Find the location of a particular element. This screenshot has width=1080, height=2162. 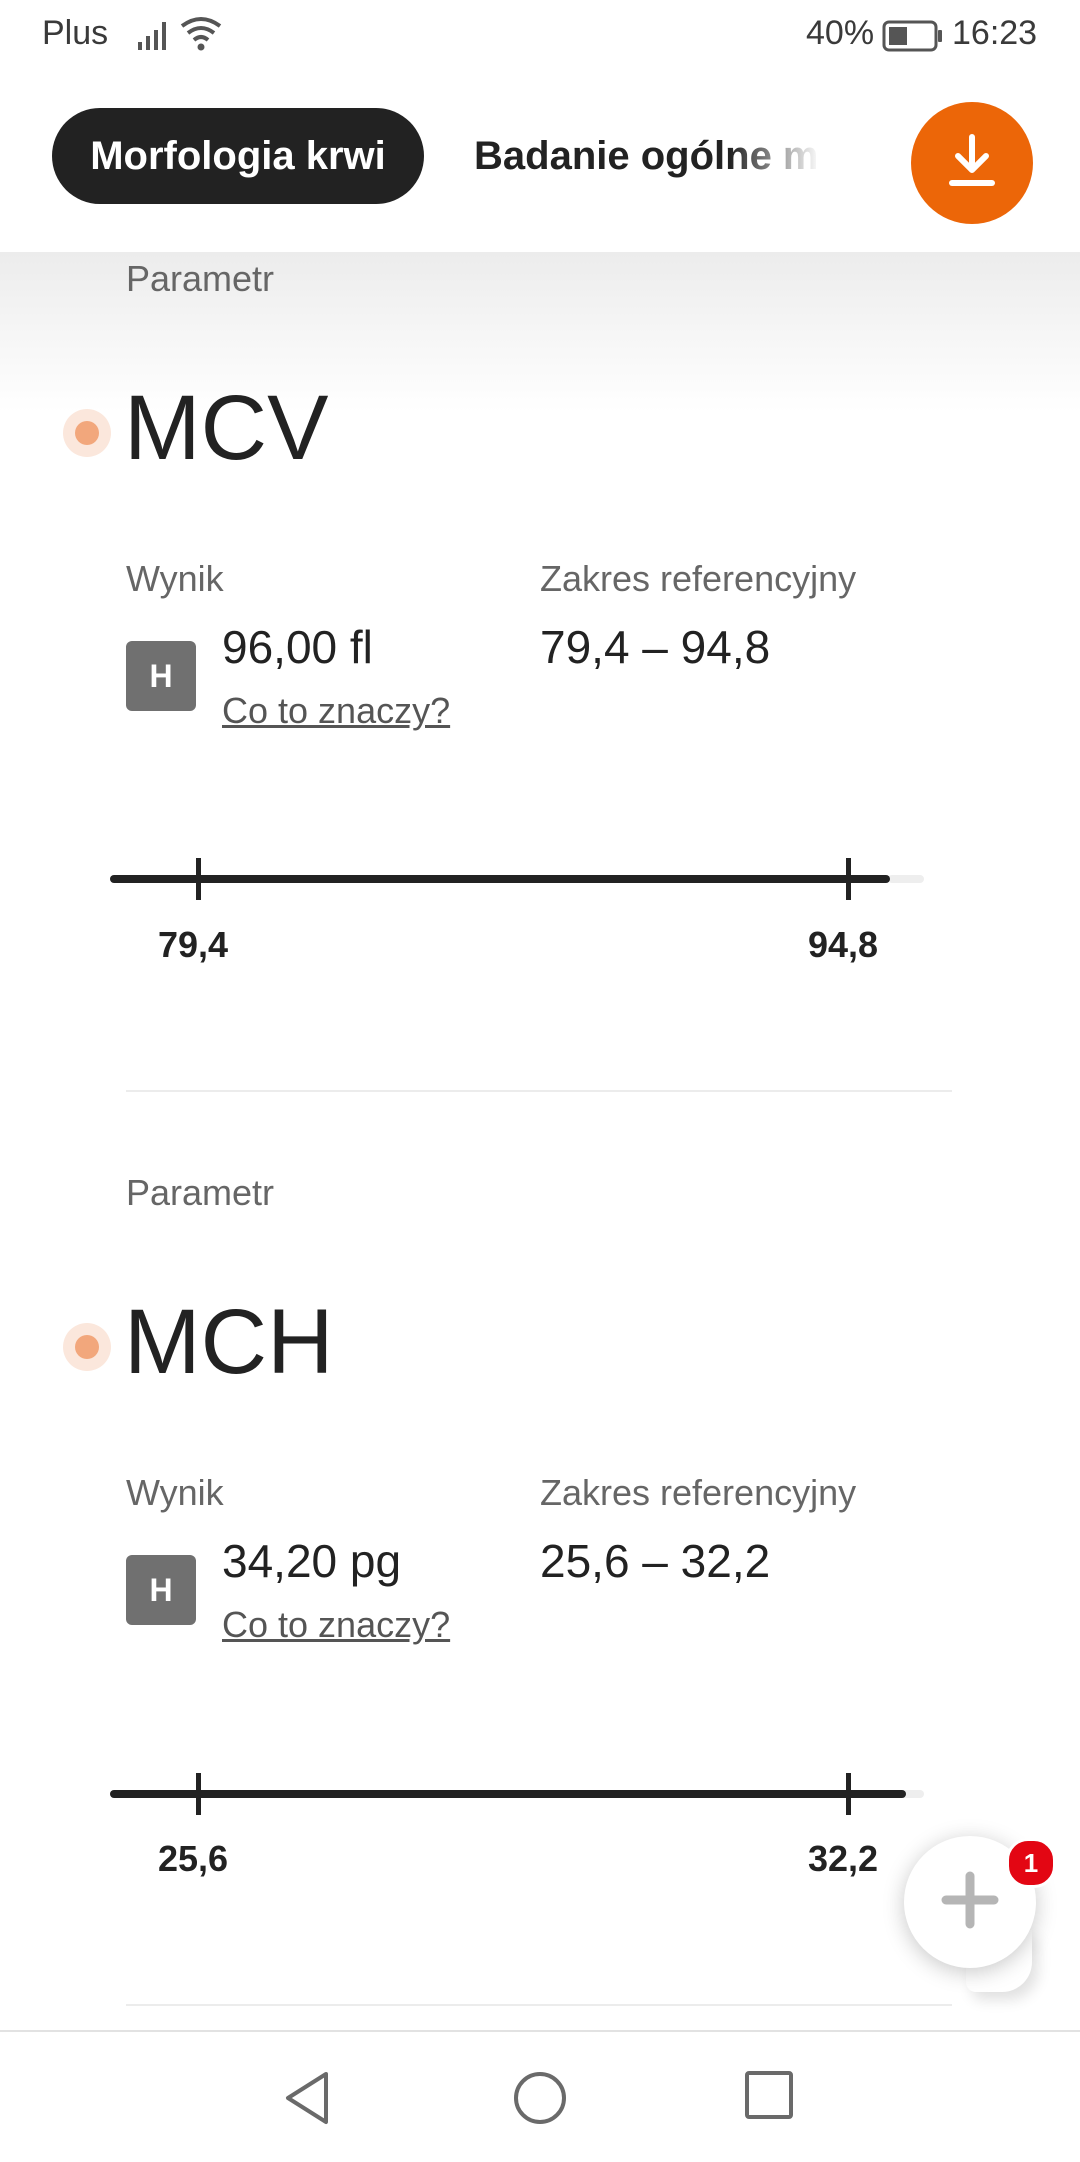

reference-range-value: 79,4 – 94,8 is located at coordinates (655, 647).